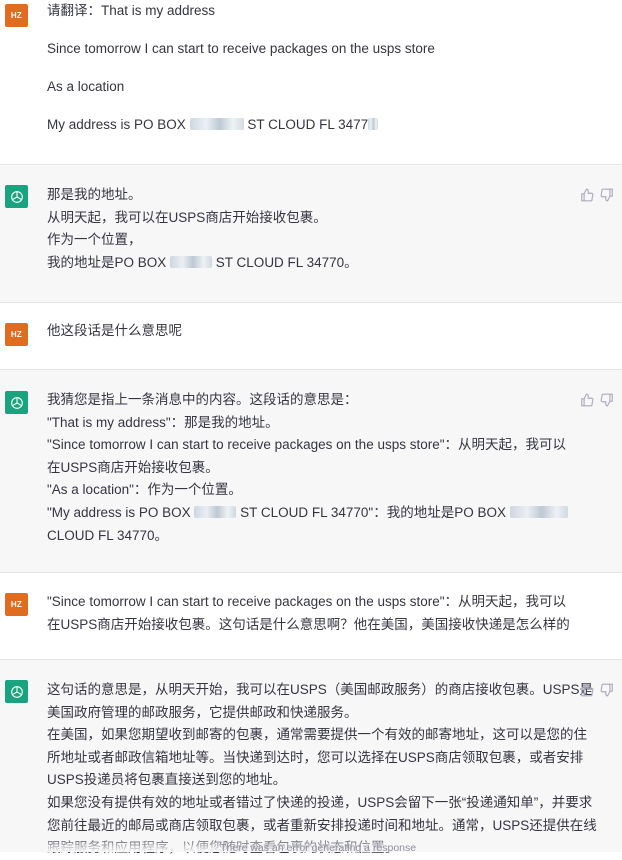 The width and height of the screenshot is (622, 860). Describe the element at coordinates (114, 330) in the screenshot. I see `message-text: 他这段话是什么意思呢` at that location.